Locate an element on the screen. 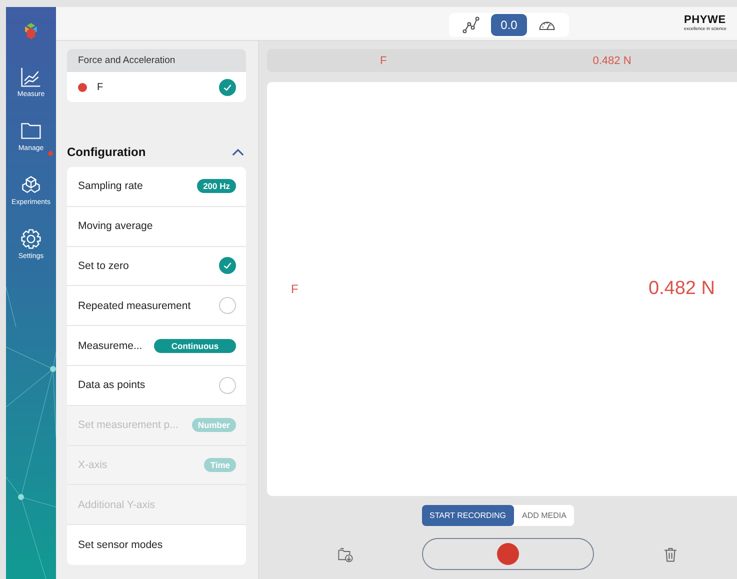 The width and height of the screenshot is (737, 579). setting-label: Sampling rate is located at coordinates (110, 186).